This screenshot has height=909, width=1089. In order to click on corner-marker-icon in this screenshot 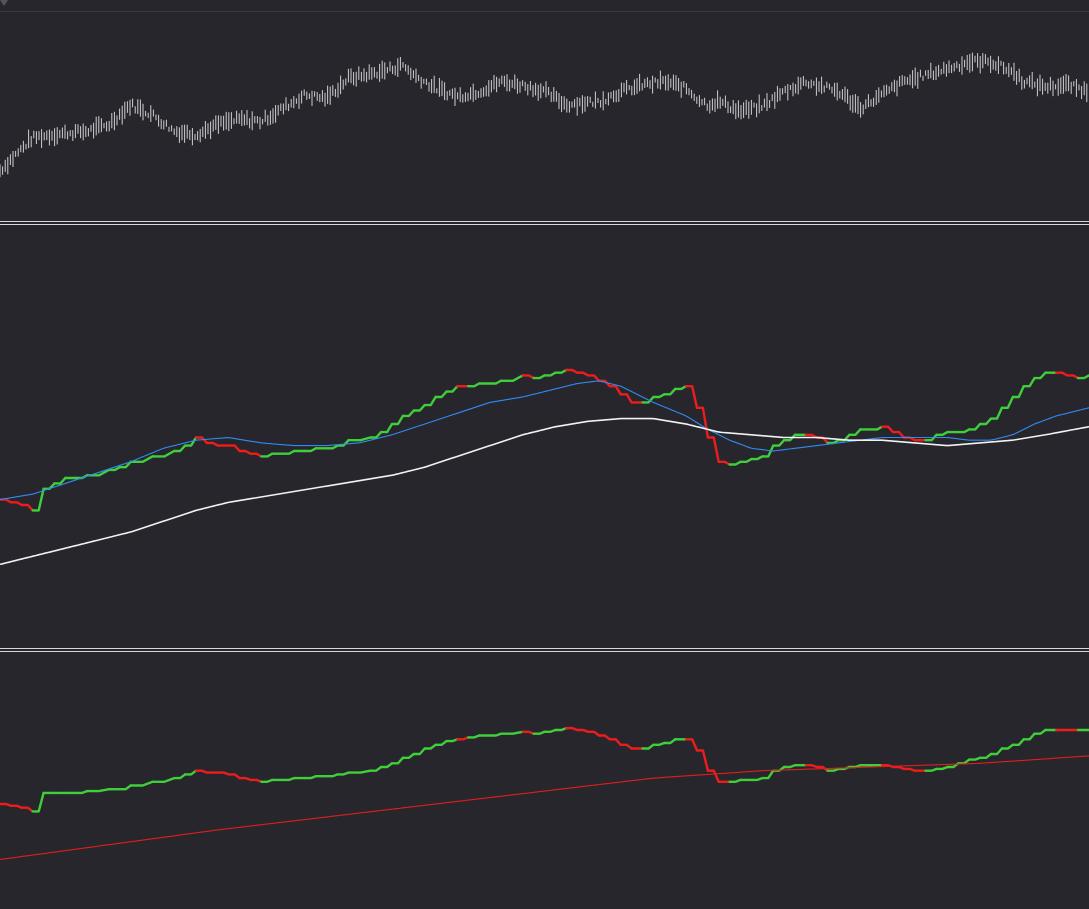, I will do `click(4, 3)`.